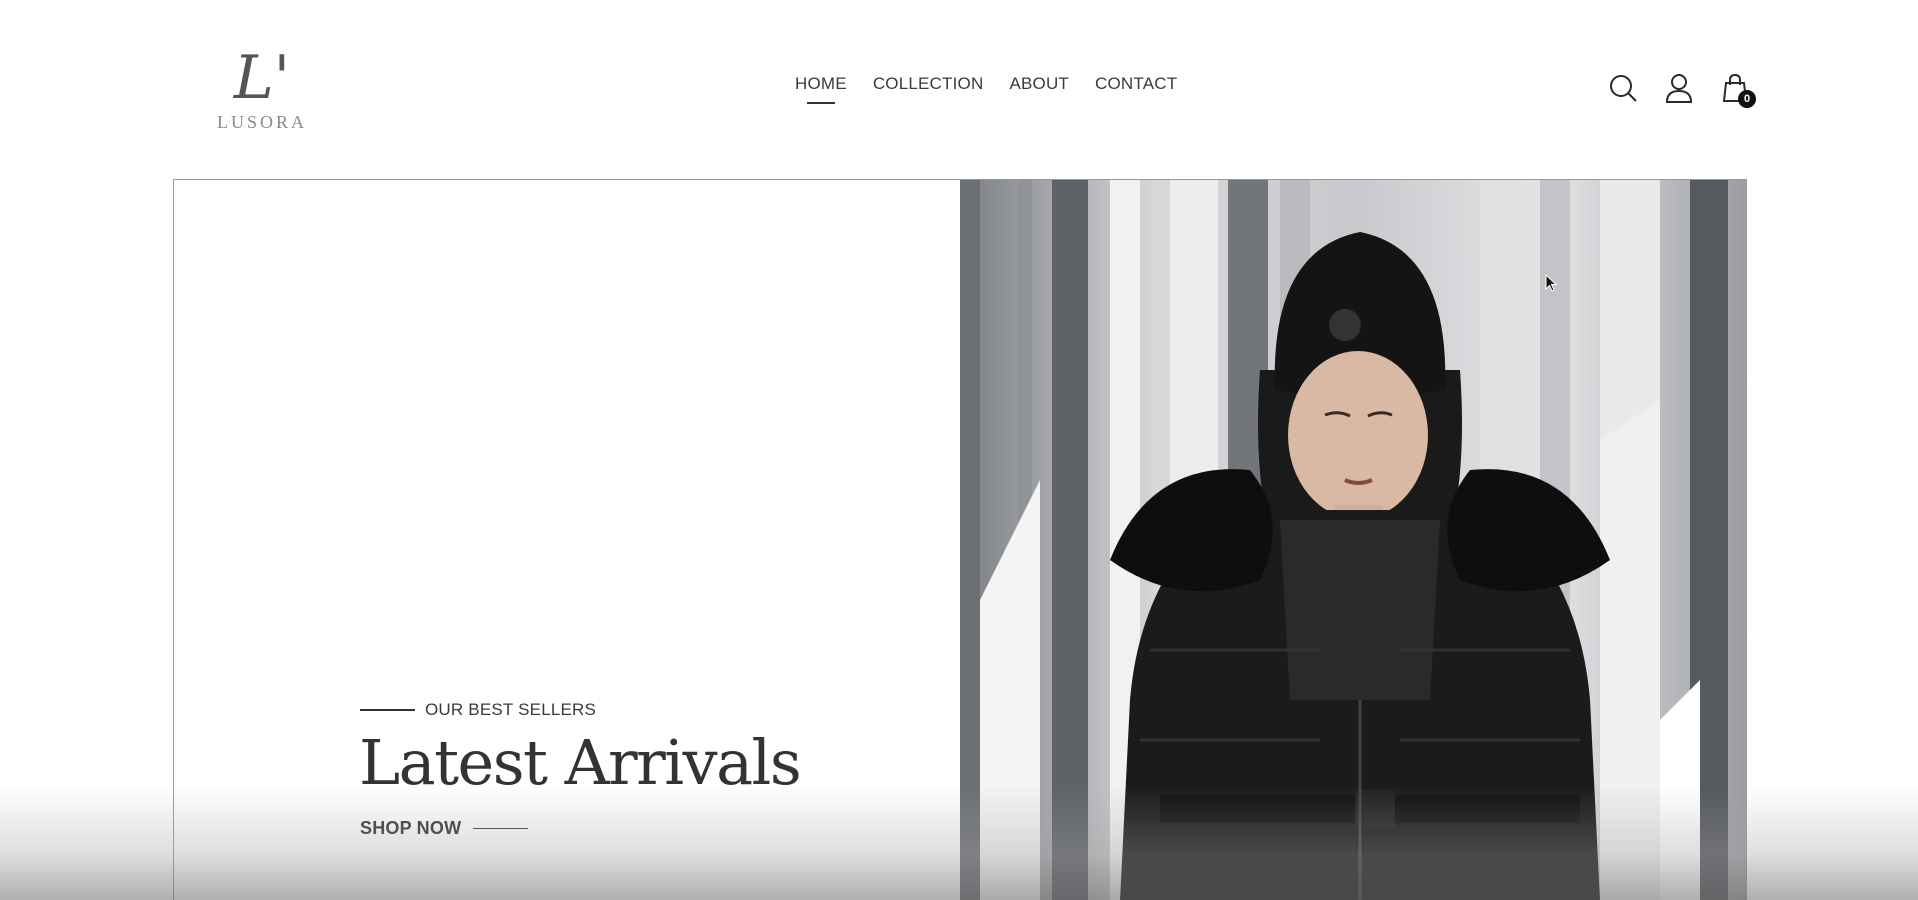  Describe the element at coordinates (511, 709) in the screenshot. I see `kicker-text: OUR BEST SELLERS` at that location.